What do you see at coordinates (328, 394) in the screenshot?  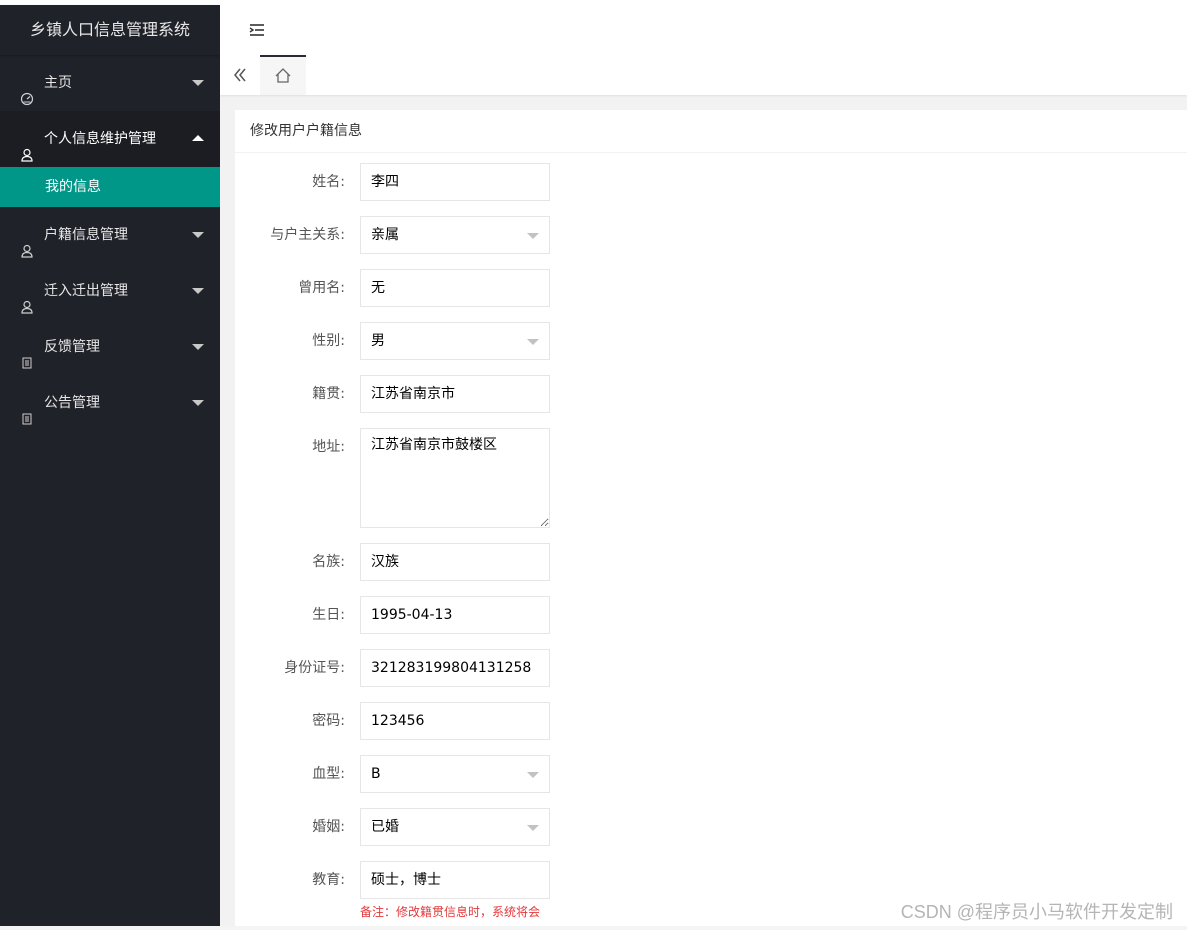 I see `origin-label: 籍贯:` at bounding box center [328, 394].